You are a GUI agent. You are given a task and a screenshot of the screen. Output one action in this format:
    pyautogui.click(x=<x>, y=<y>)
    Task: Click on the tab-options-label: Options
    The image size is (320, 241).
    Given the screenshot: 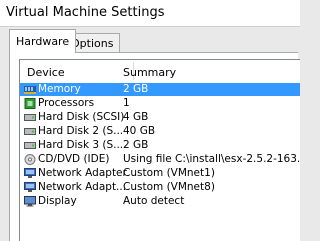 What is the action you would take?
    pyautogui.click(x=92, y=43)
    